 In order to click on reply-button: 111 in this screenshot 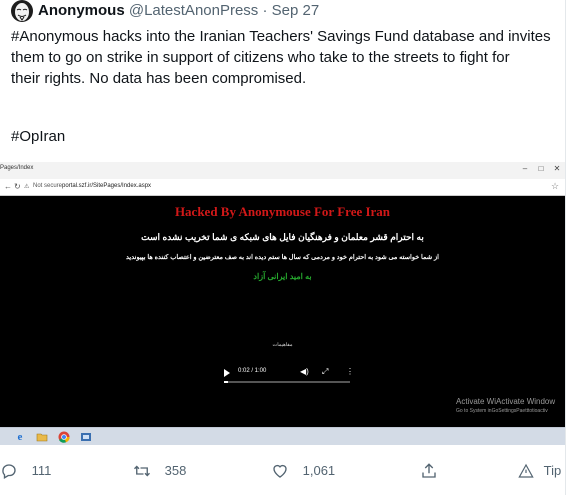, I will do `click(25, 470)`.